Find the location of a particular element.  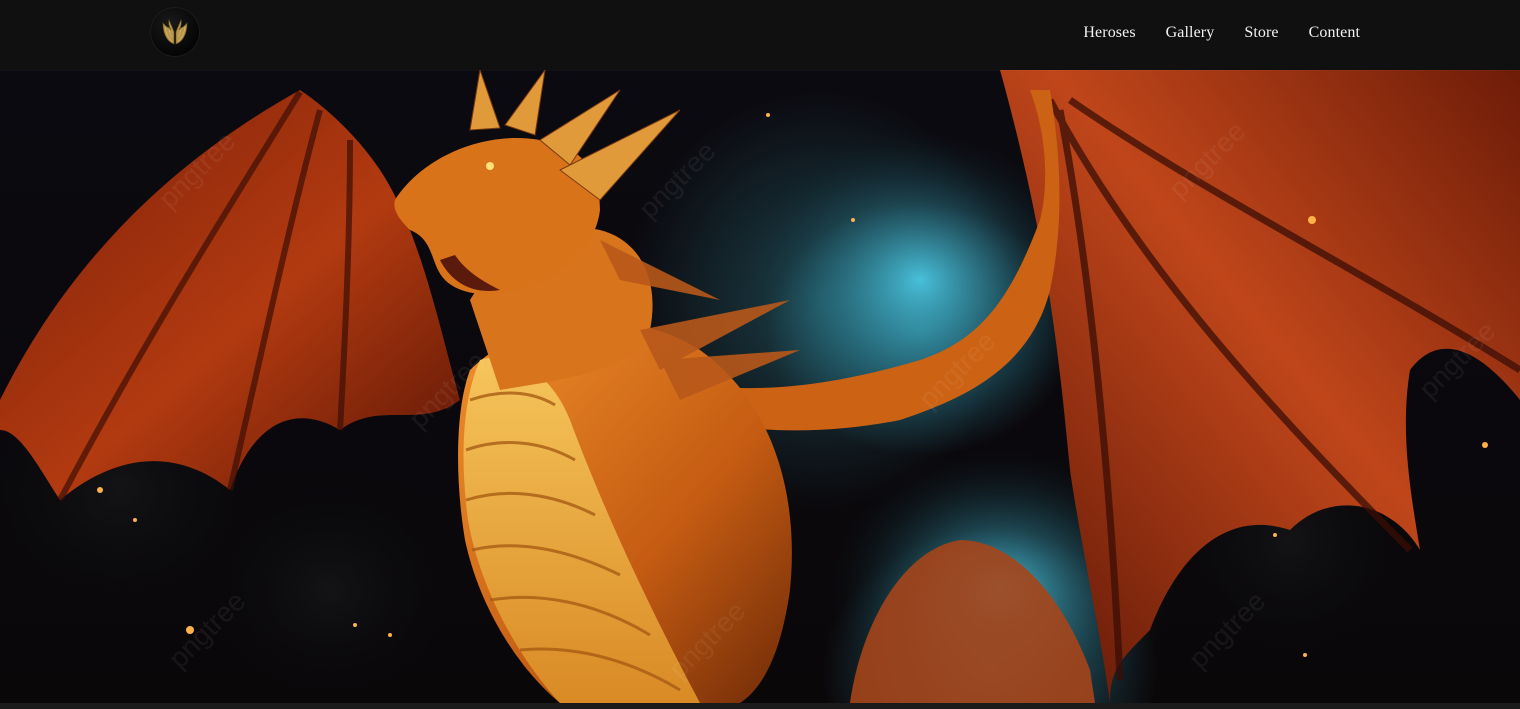

nav-link-content: Content is located at coordinates (1334, 33).